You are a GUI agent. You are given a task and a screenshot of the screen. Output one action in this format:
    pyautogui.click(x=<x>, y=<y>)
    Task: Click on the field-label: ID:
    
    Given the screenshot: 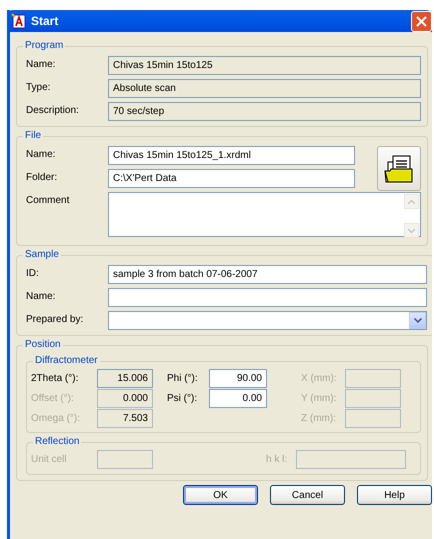 What is the action you would take?
    pyautogui.click(x=33, y=273)
    